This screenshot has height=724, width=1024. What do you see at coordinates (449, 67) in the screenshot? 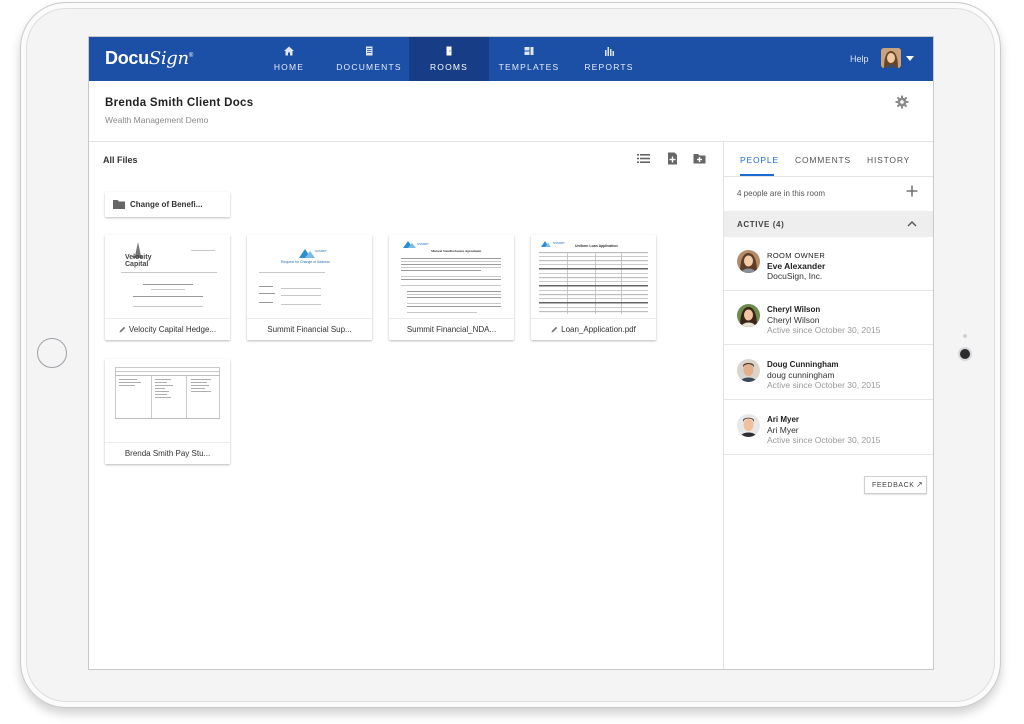
I see `nav-rooms-label: ROOMS` at bounding box center [449, 67].